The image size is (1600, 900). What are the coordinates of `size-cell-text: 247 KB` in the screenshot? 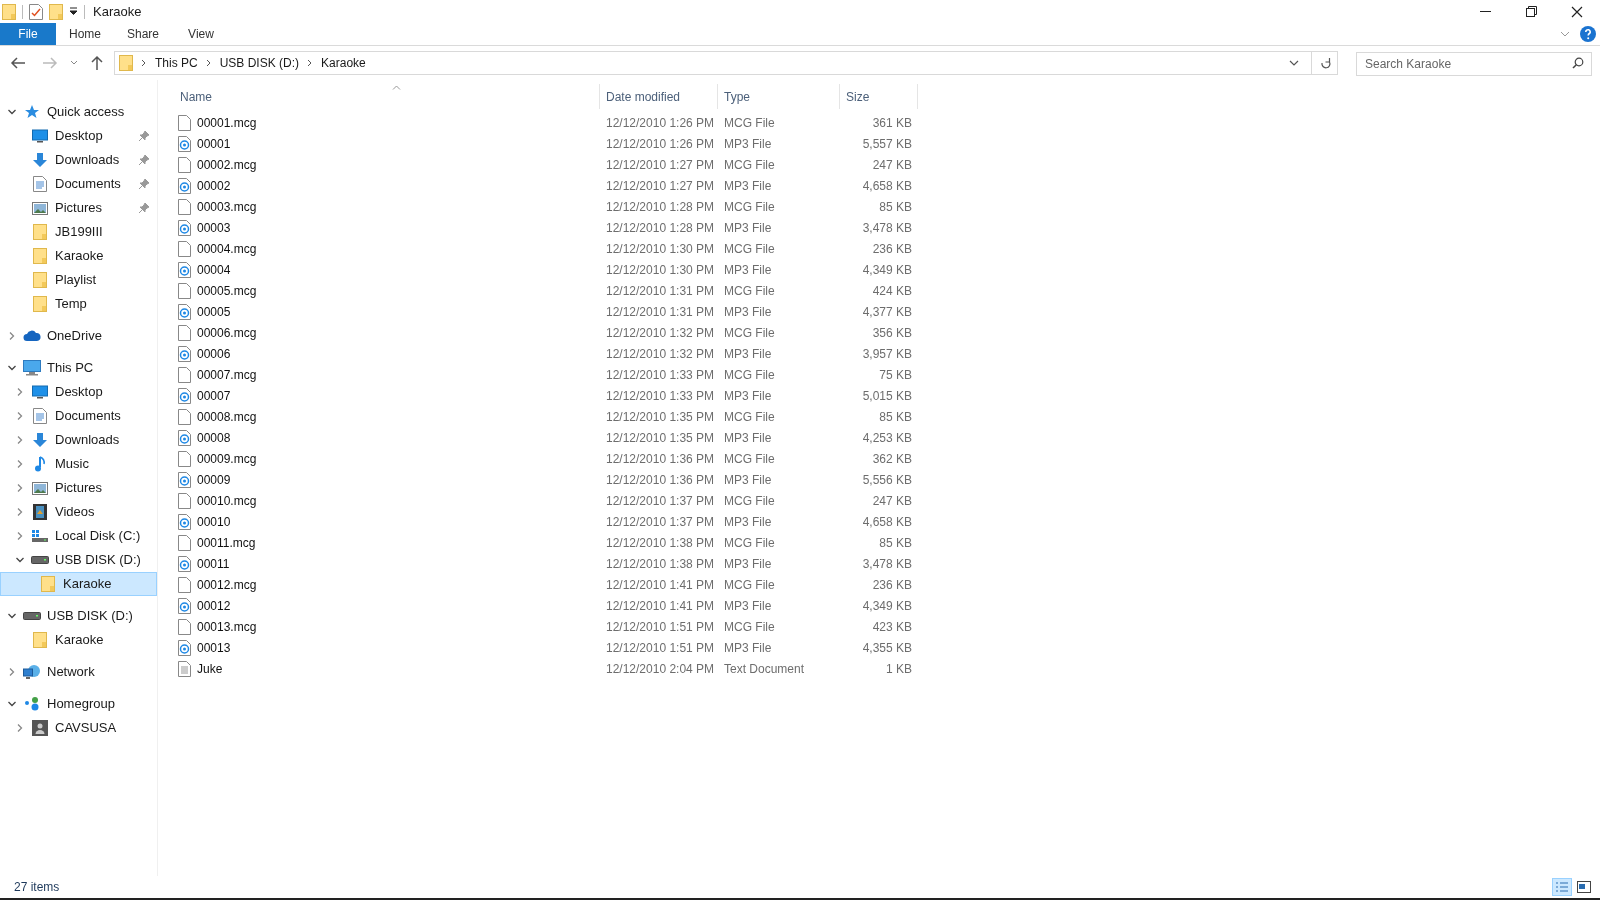 It's located at (892, 165).